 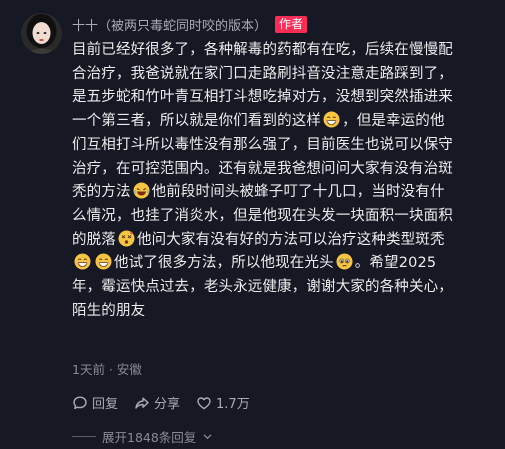 I want to click on comment-text-line: 他试了很多方法，所以他现在光头 。希望2025, so click(x=286, y=264).